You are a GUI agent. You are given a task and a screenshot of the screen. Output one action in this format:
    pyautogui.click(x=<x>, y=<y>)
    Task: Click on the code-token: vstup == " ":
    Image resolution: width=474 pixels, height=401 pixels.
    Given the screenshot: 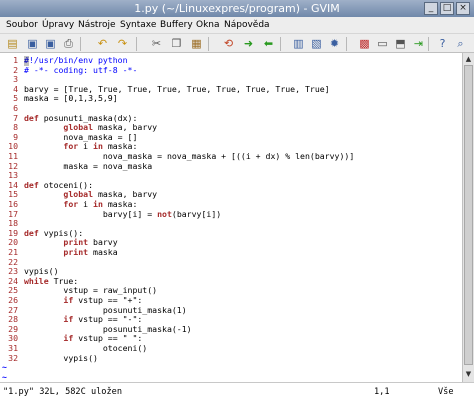 What is the action you would take?
    pyautogui.click(x=110, y=338)
    